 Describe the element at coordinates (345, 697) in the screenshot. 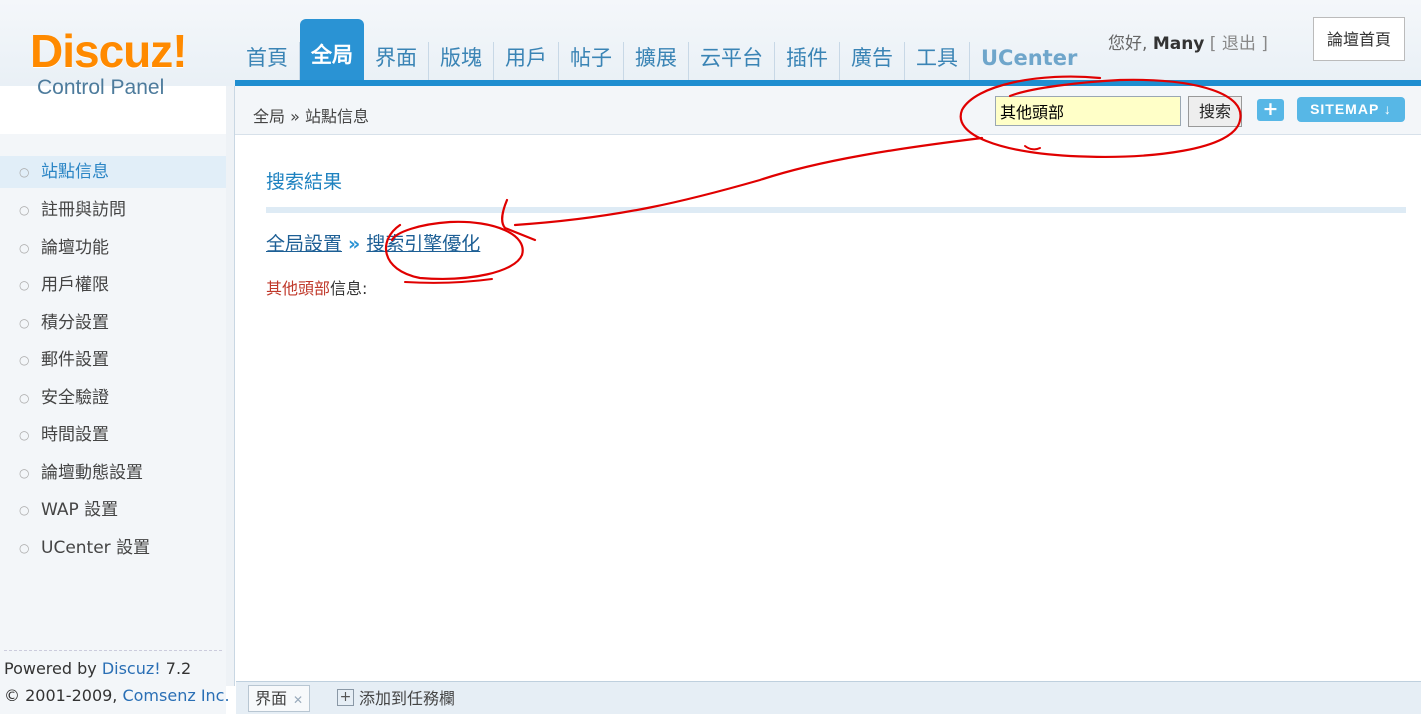

I see `plus-icon: +` at that location.